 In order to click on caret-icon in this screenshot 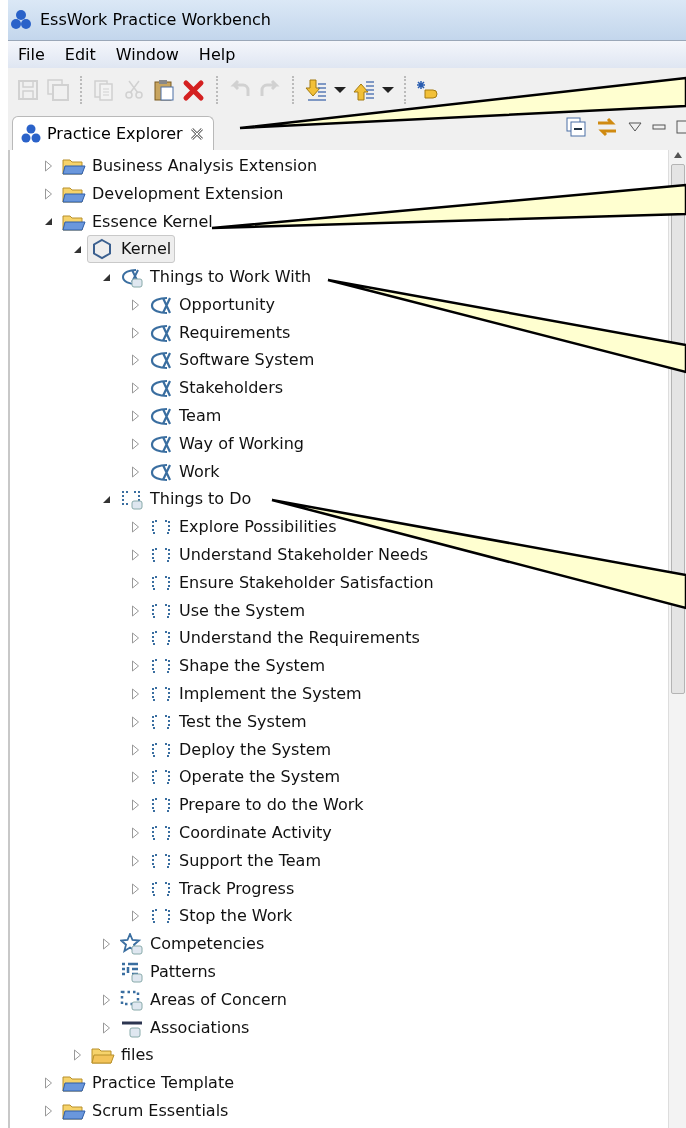, I will do `click(388, 90)`.